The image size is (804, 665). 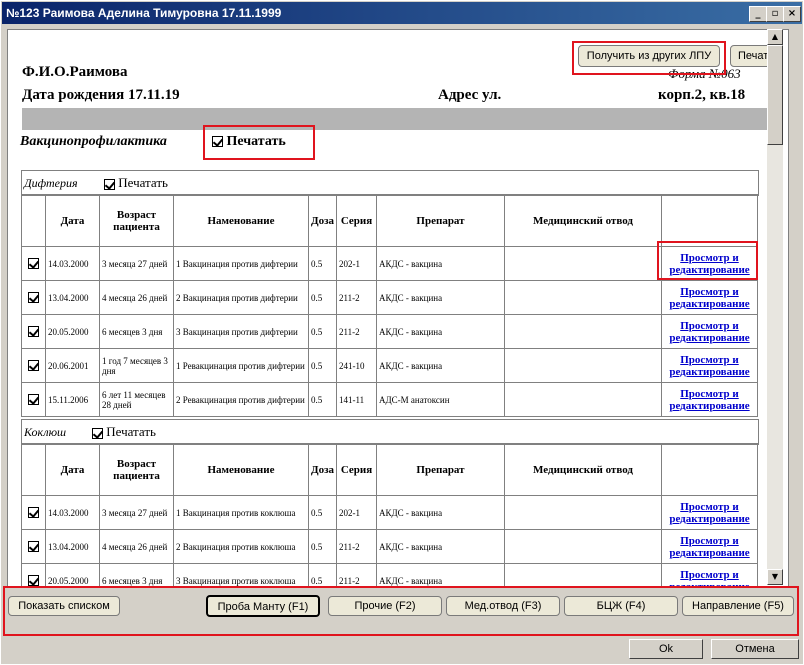 I want to click on scroll-down-arrow-icon: ▼, so click(x=775, y=577).